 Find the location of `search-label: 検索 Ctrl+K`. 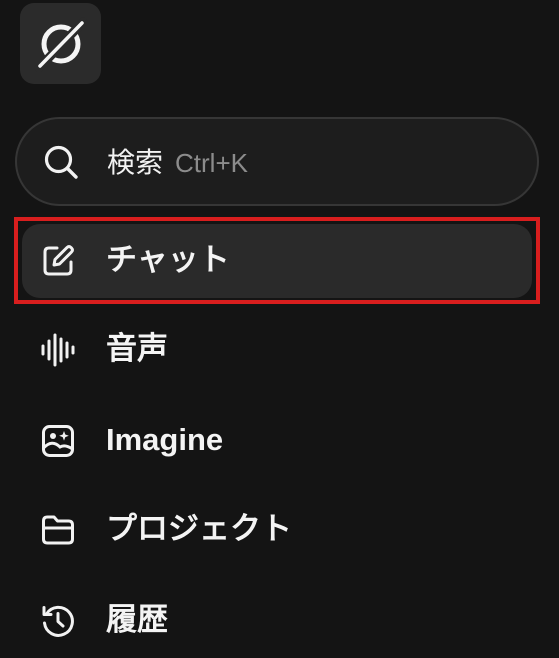

search-label: 検索 Ctrl+K is located at coordinates (177, 162).